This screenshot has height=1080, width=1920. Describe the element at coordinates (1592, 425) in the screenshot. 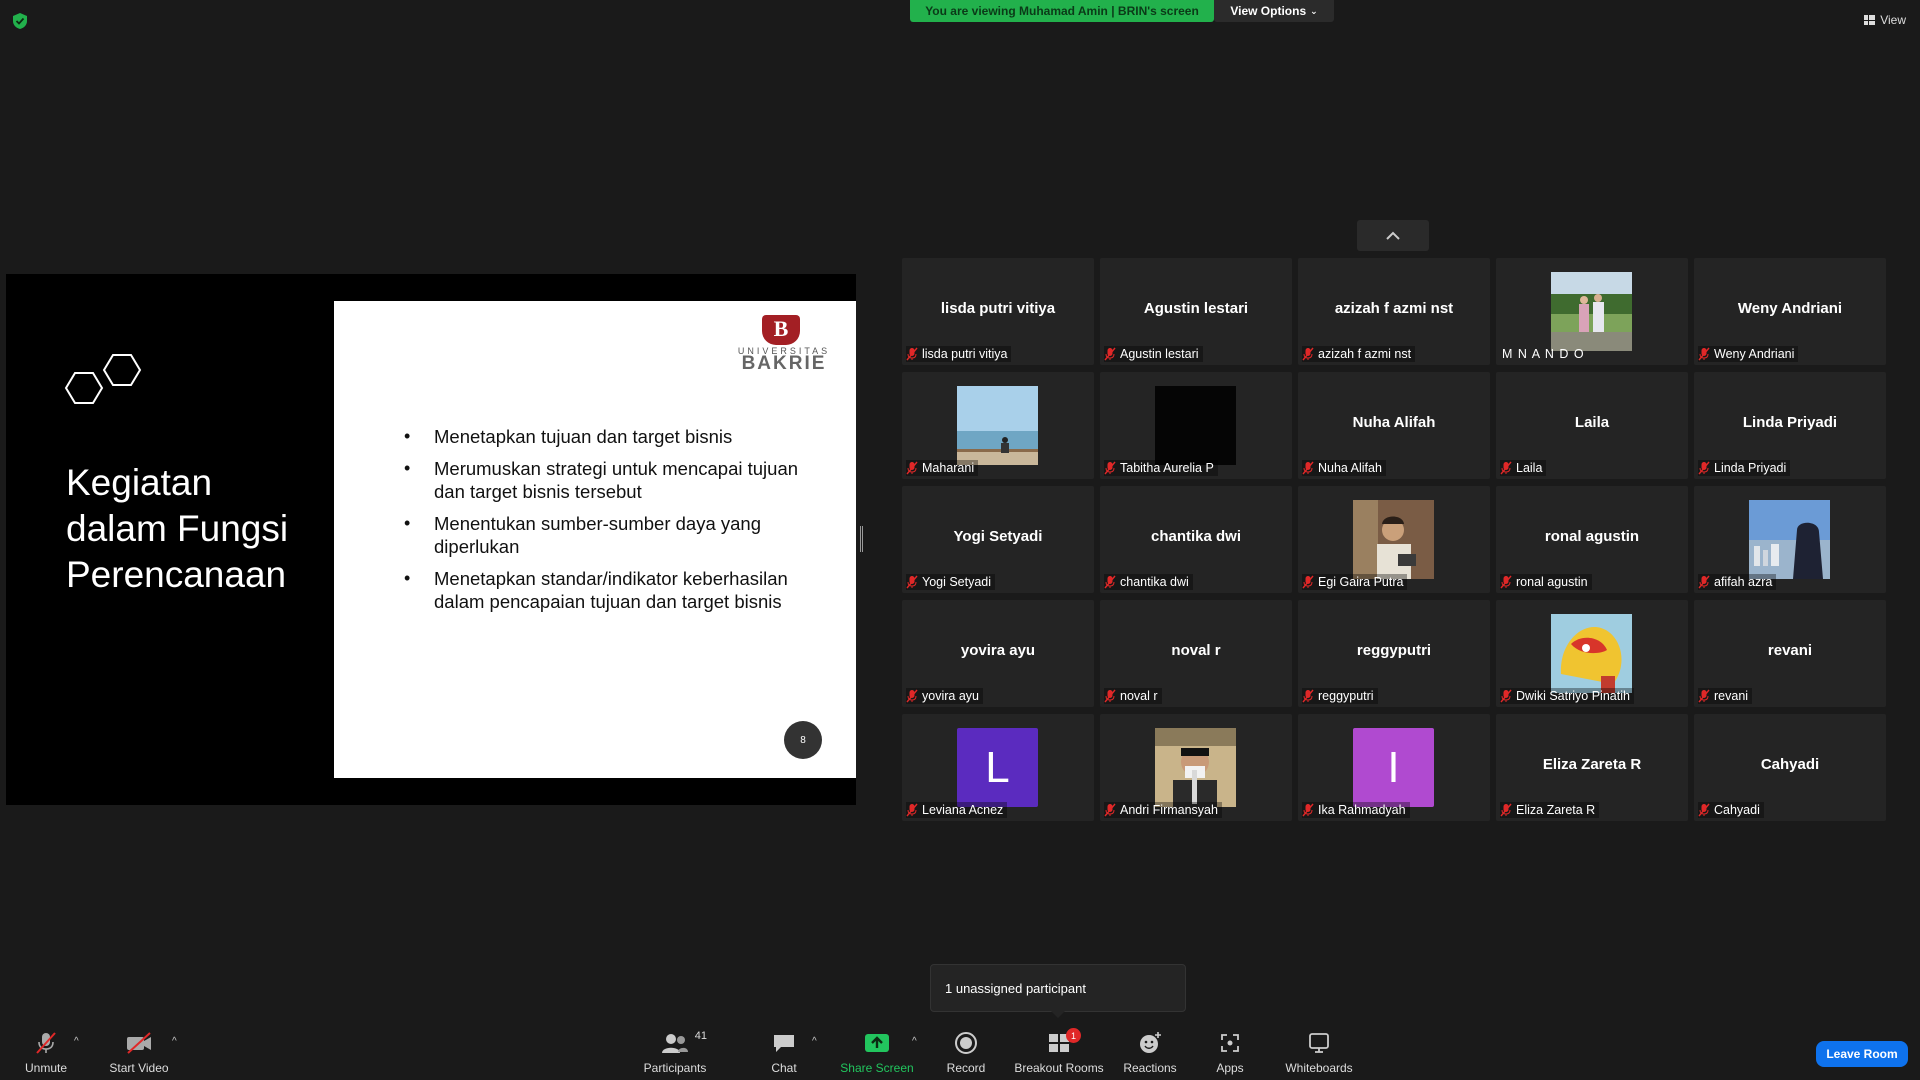

I see `participant-tile: Laila Laila` at that location.